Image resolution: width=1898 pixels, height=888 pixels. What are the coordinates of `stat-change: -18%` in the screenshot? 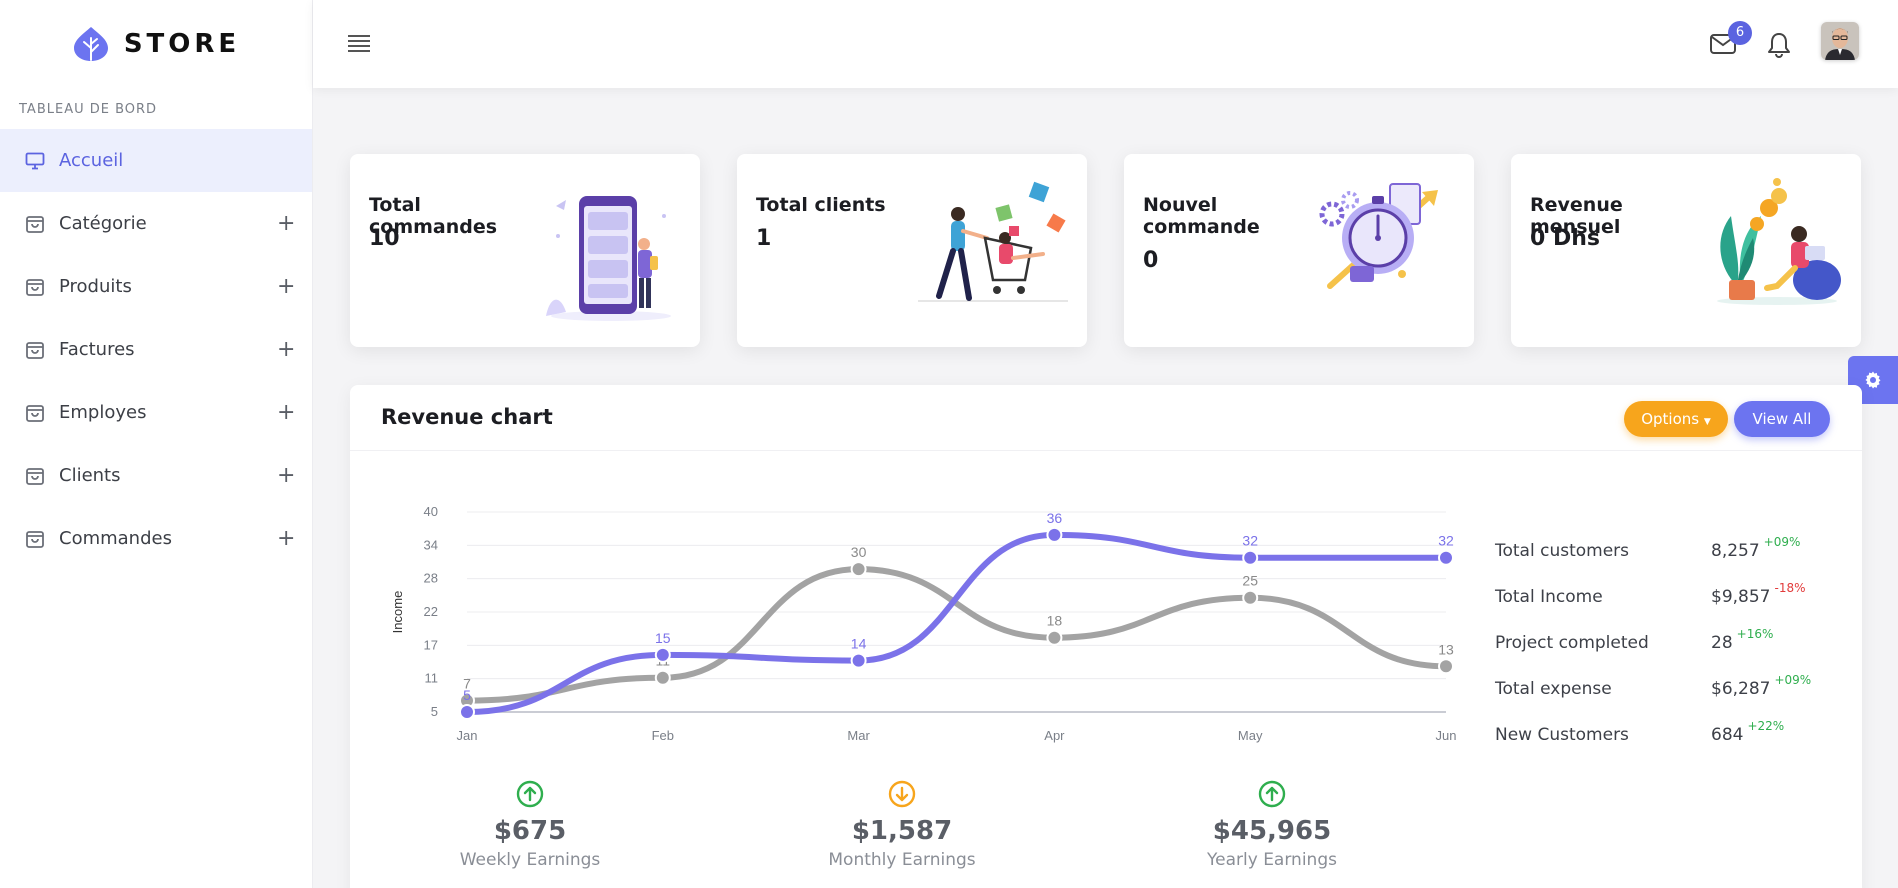 It's located at (1790, 588).